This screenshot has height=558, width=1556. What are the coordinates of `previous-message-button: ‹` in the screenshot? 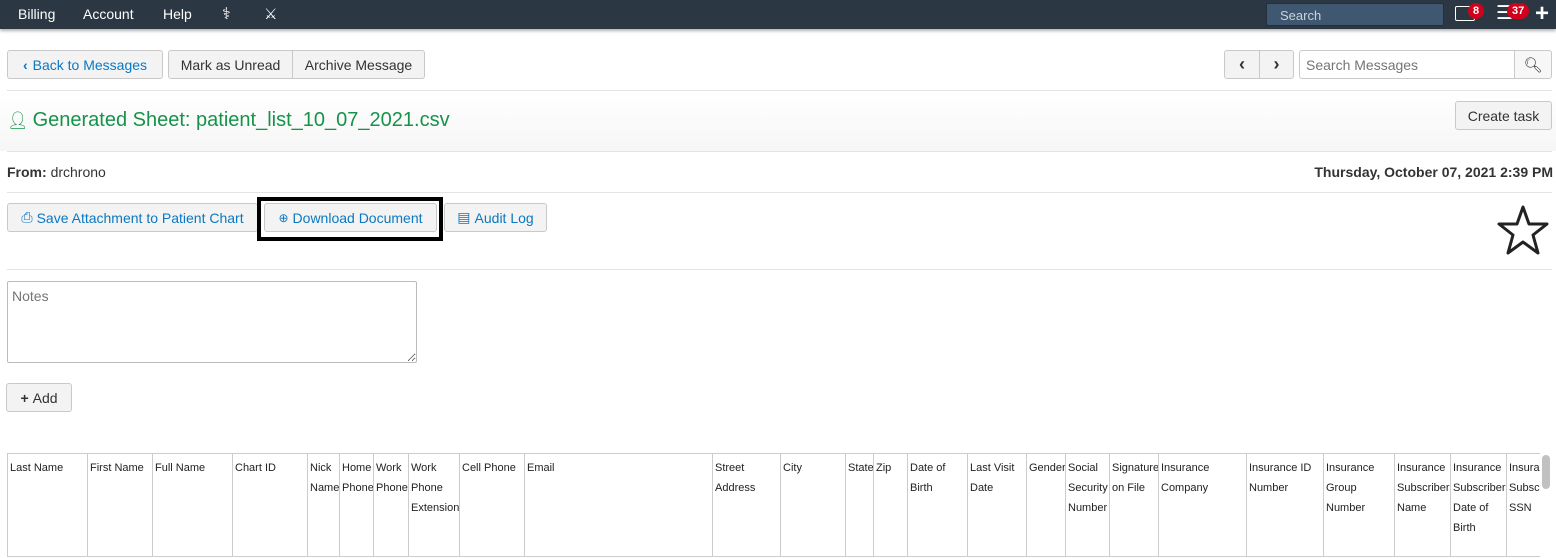 It's located at (1242, 64).